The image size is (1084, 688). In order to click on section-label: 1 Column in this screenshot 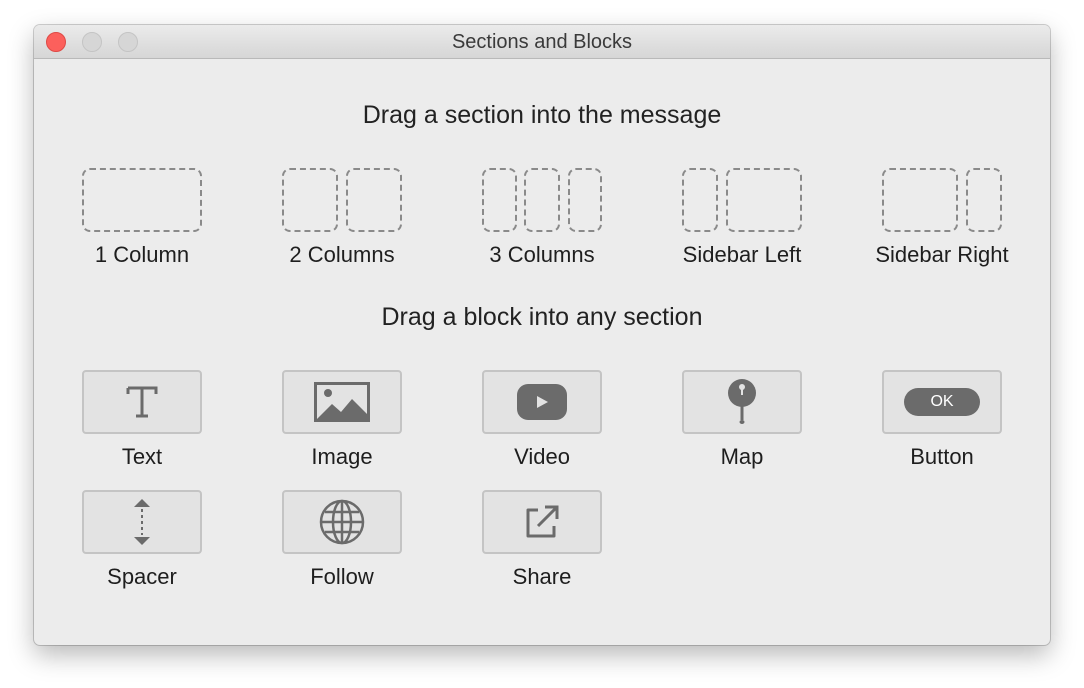, I will do `click(142, 254)`.